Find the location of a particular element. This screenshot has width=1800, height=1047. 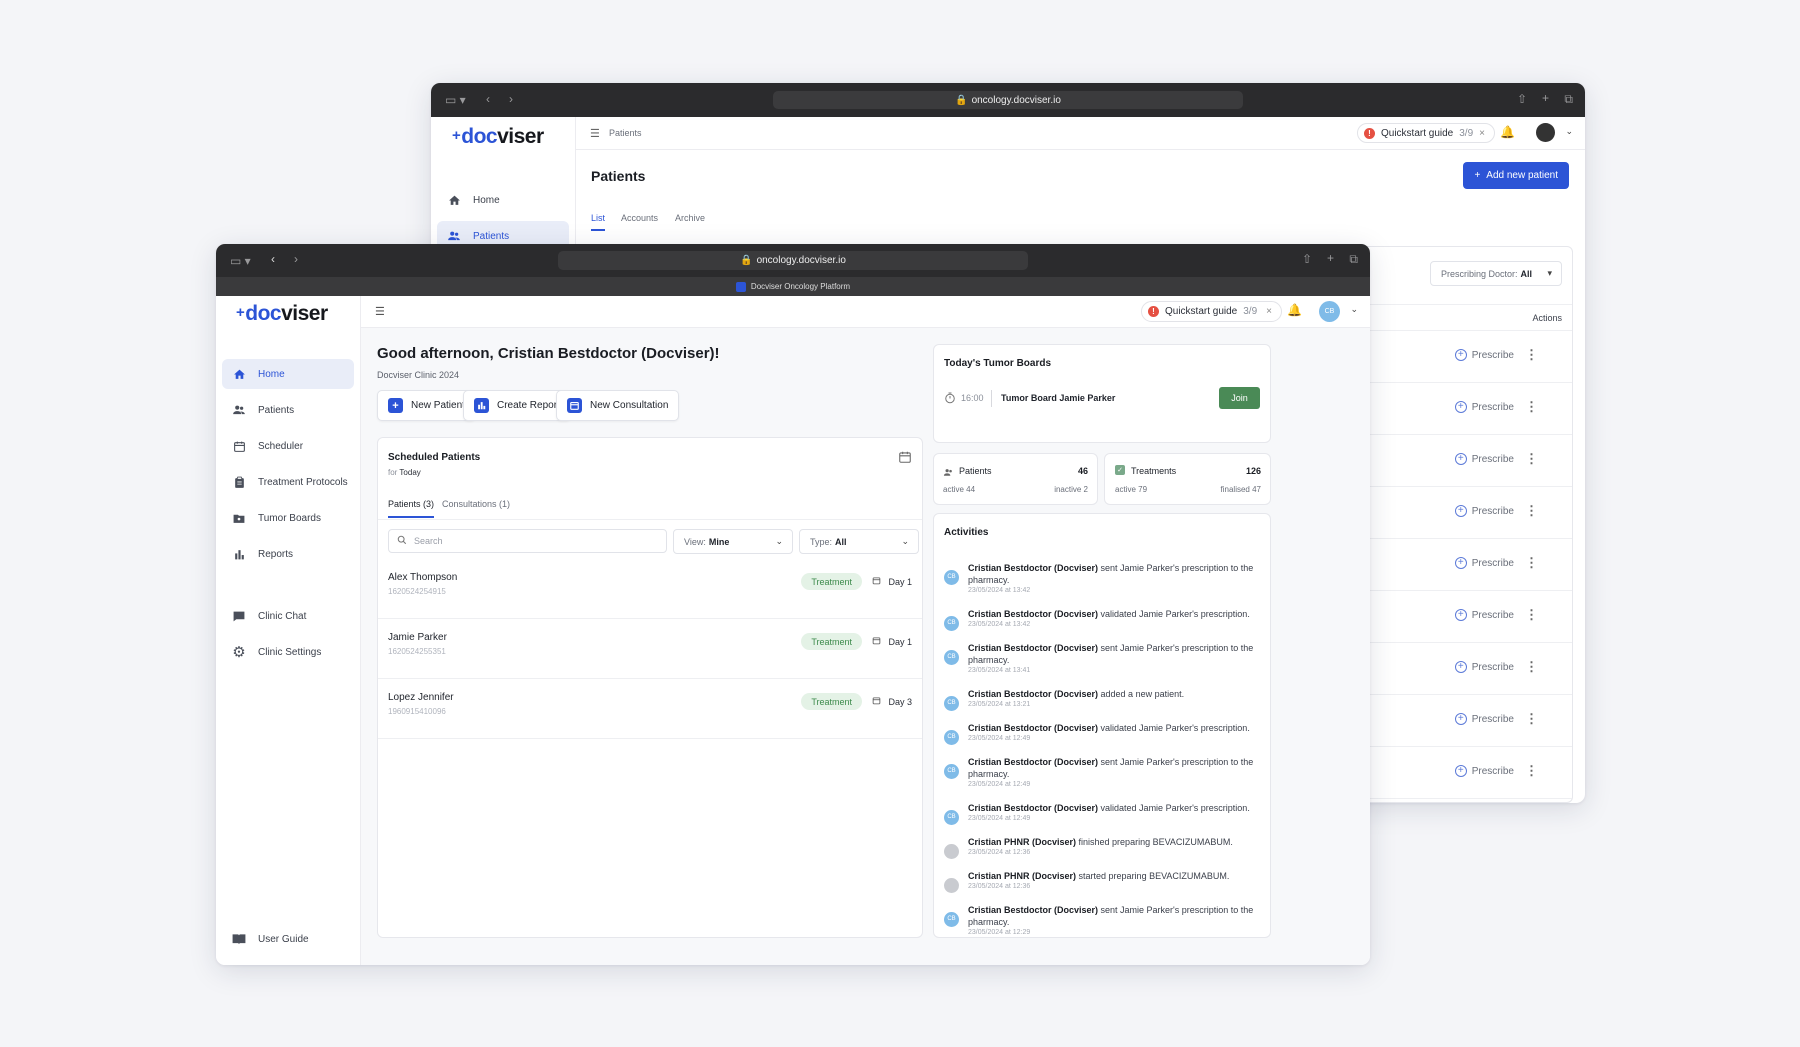

type-filter: Type: All ⌄ is located at coordinates (859, 541).